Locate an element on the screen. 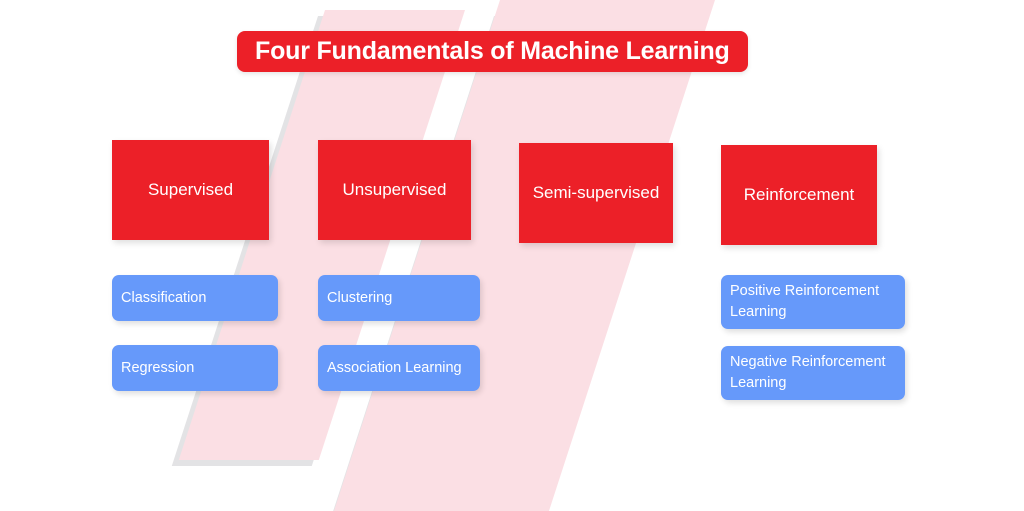 This screenshot has width=1024, height=511. subitem-label-regression: Regression is located at coordinates (158, 367).